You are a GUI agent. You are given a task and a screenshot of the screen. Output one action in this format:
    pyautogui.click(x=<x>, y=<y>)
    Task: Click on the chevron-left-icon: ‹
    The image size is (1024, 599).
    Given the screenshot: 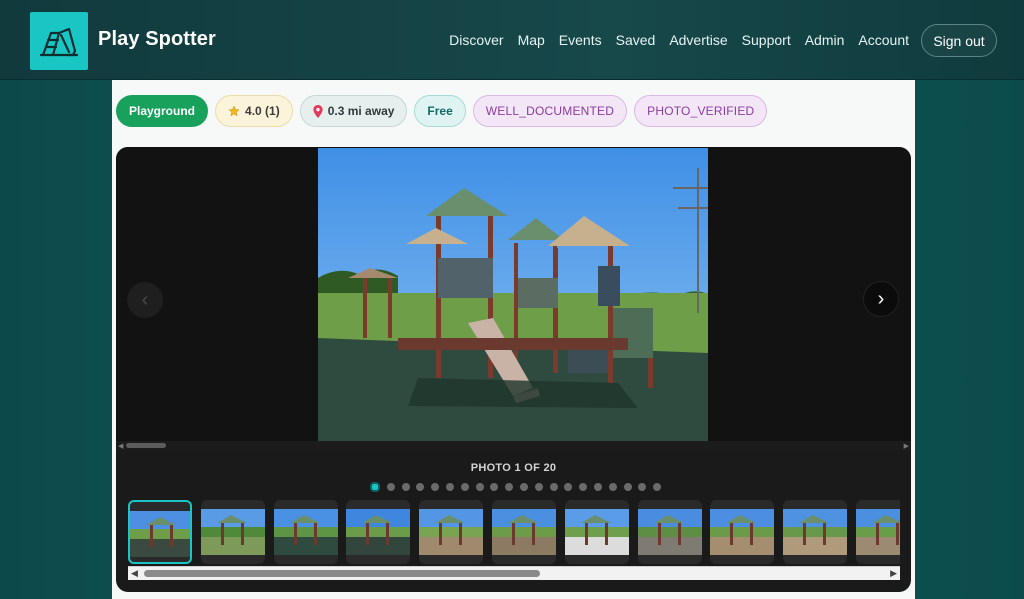 What is the action you would take?
    pyautogui.click(x=145, y=299)
    